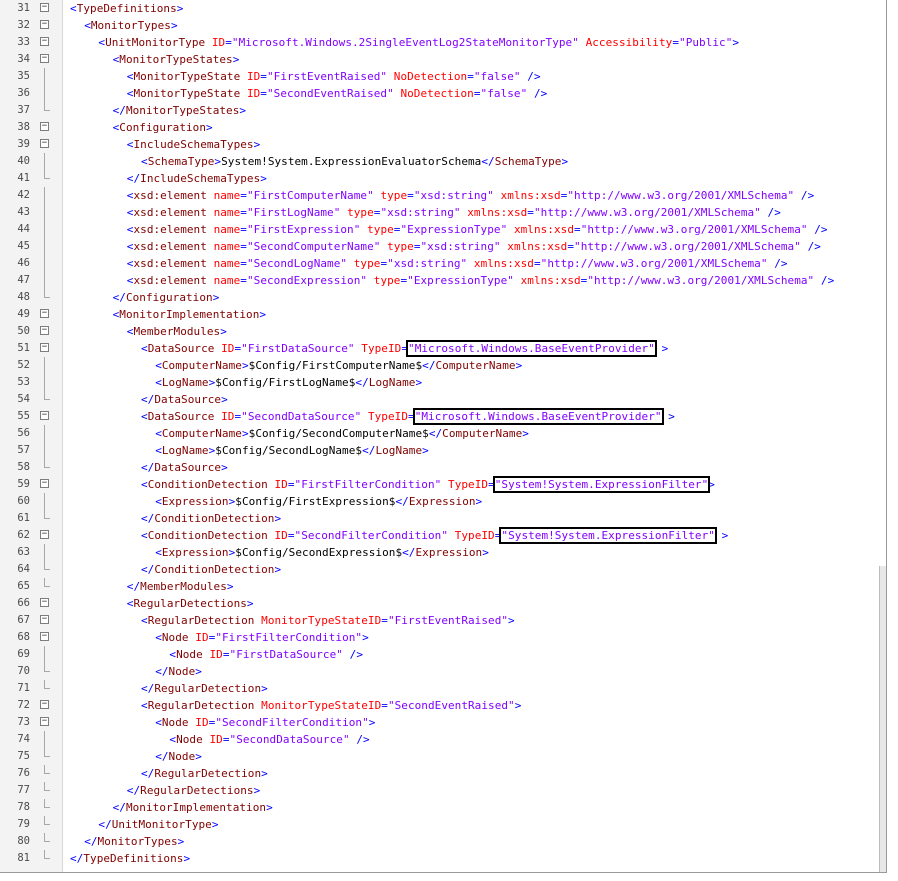 Image resolution: width=898 pixels, height=881 pixels. I want to click on code-line: 68 − <Node ID="FirstFilterCondition">, so click(440, 637).